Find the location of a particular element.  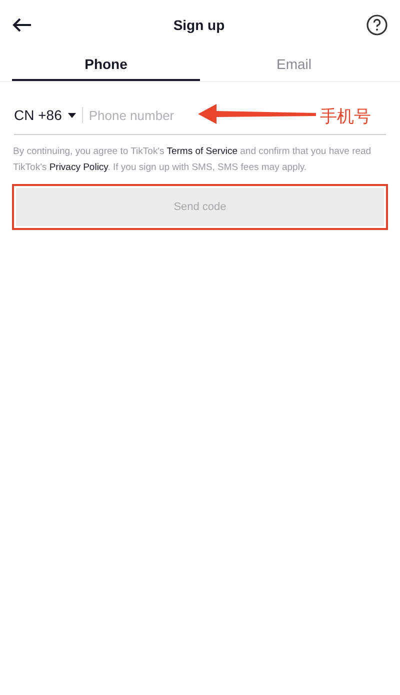

dropdown-caret-icon is located at coordinates (72, 115).